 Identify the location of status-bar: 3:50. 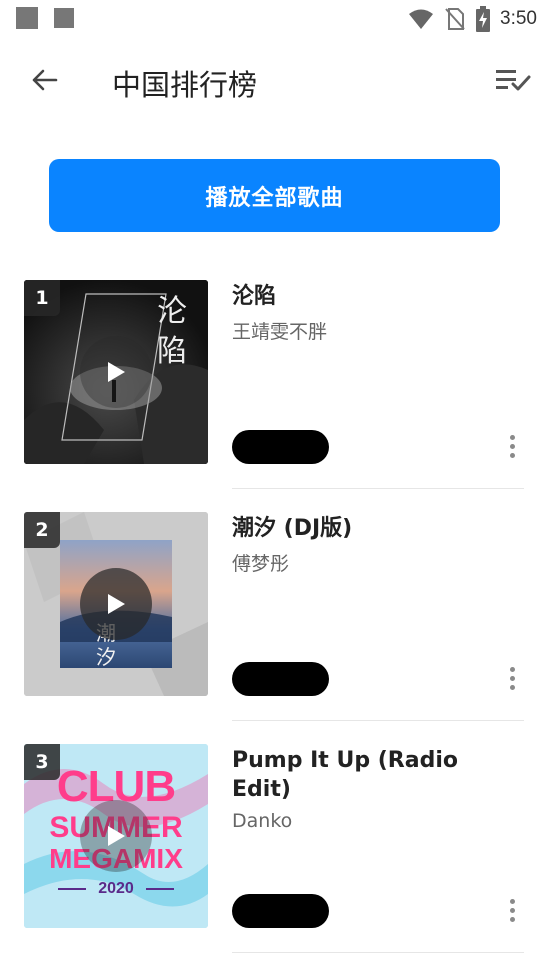
(274, 19).